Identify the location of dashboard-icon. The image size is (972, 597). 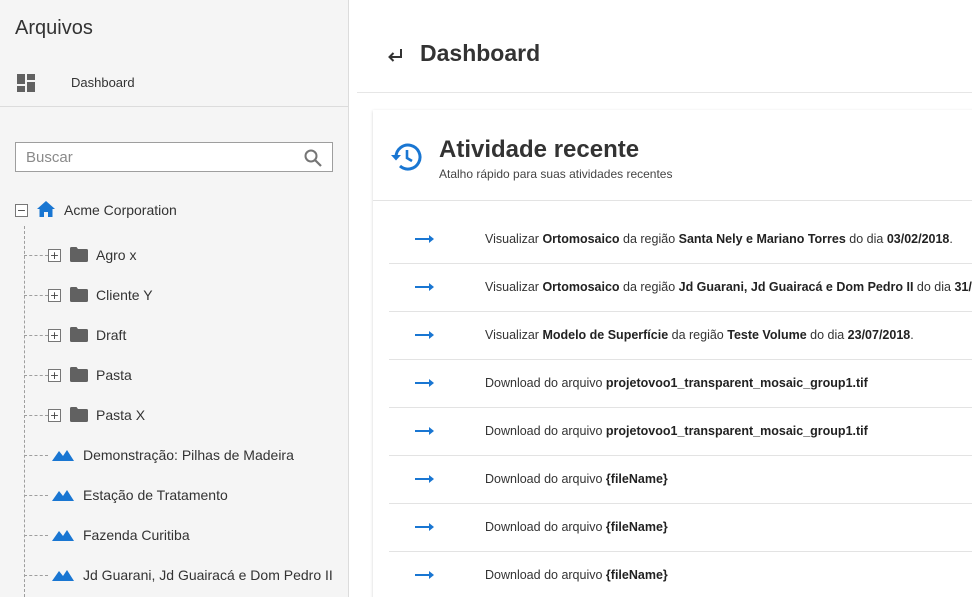
(26, 83).